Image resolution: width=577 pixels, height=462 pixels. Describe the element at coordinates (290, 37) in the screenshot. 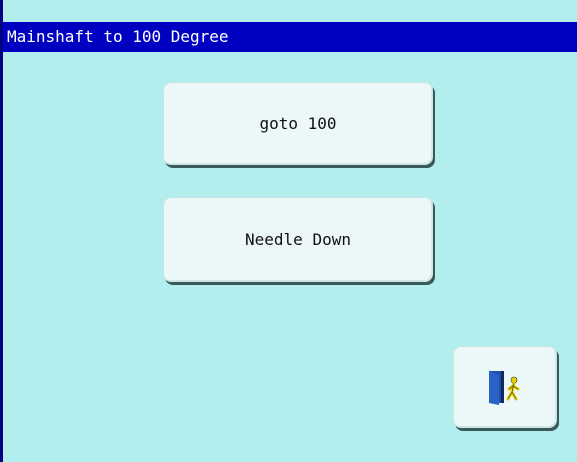

I see `window-title: Mainshaft to 100 Degree` at that location.